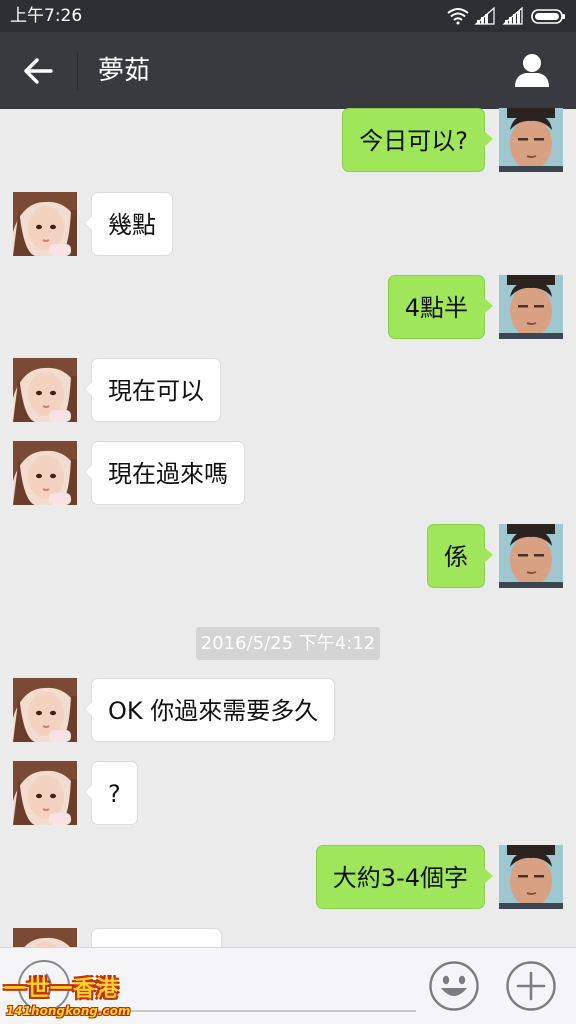 Image resolution: width=576 pixels, height=1024 pixels. Describe the element at coordinates (288, 643) in the screenshot. I see `chat-timestamp: 2016/5/25 下午4:12` at that location.